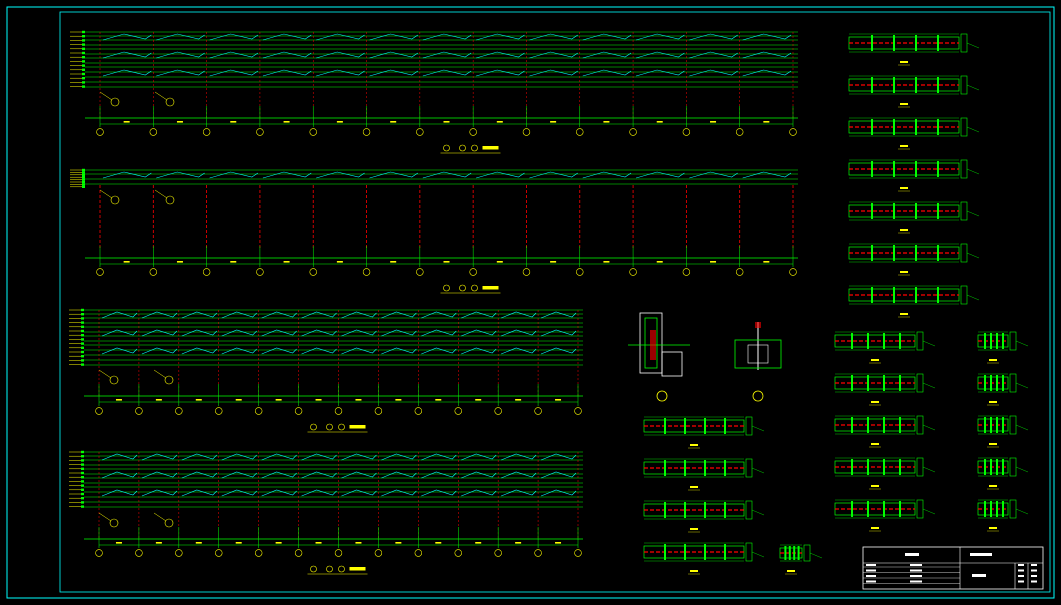 Image resolution: width=1061 pixels, height=605 pixels. I want to click on titleblock-drawing-title, so click(979, 575).